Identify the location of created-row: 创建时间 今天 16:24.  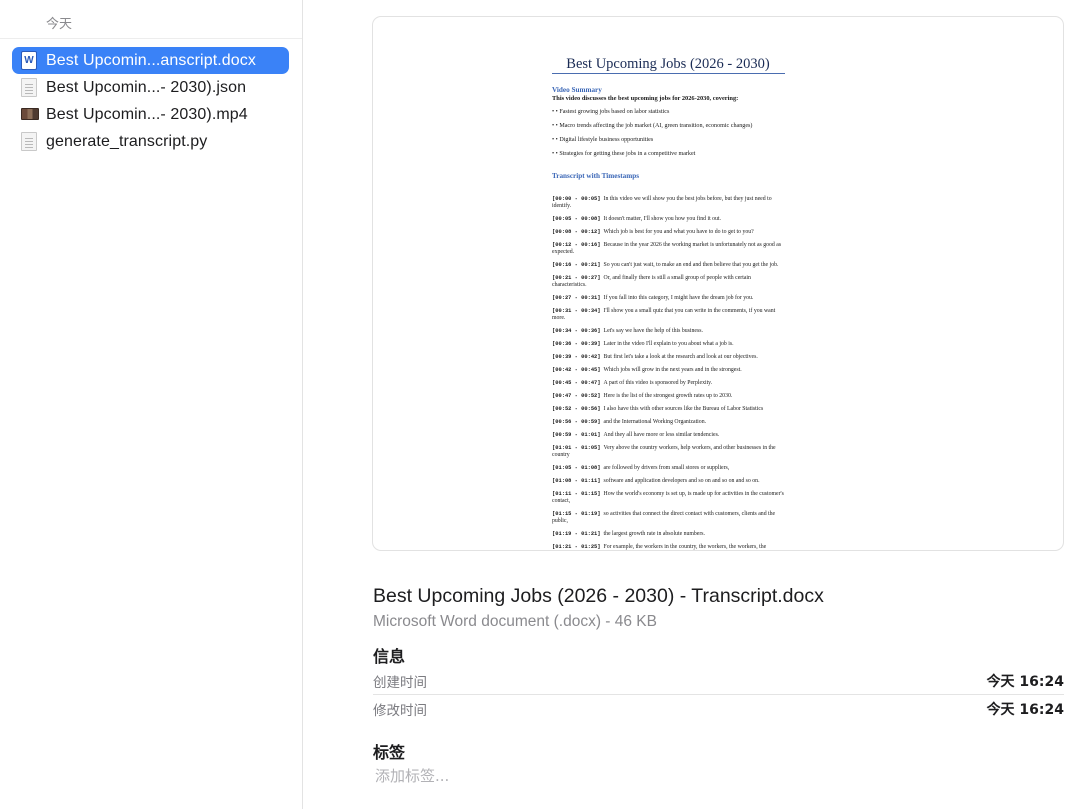
(718, 681).